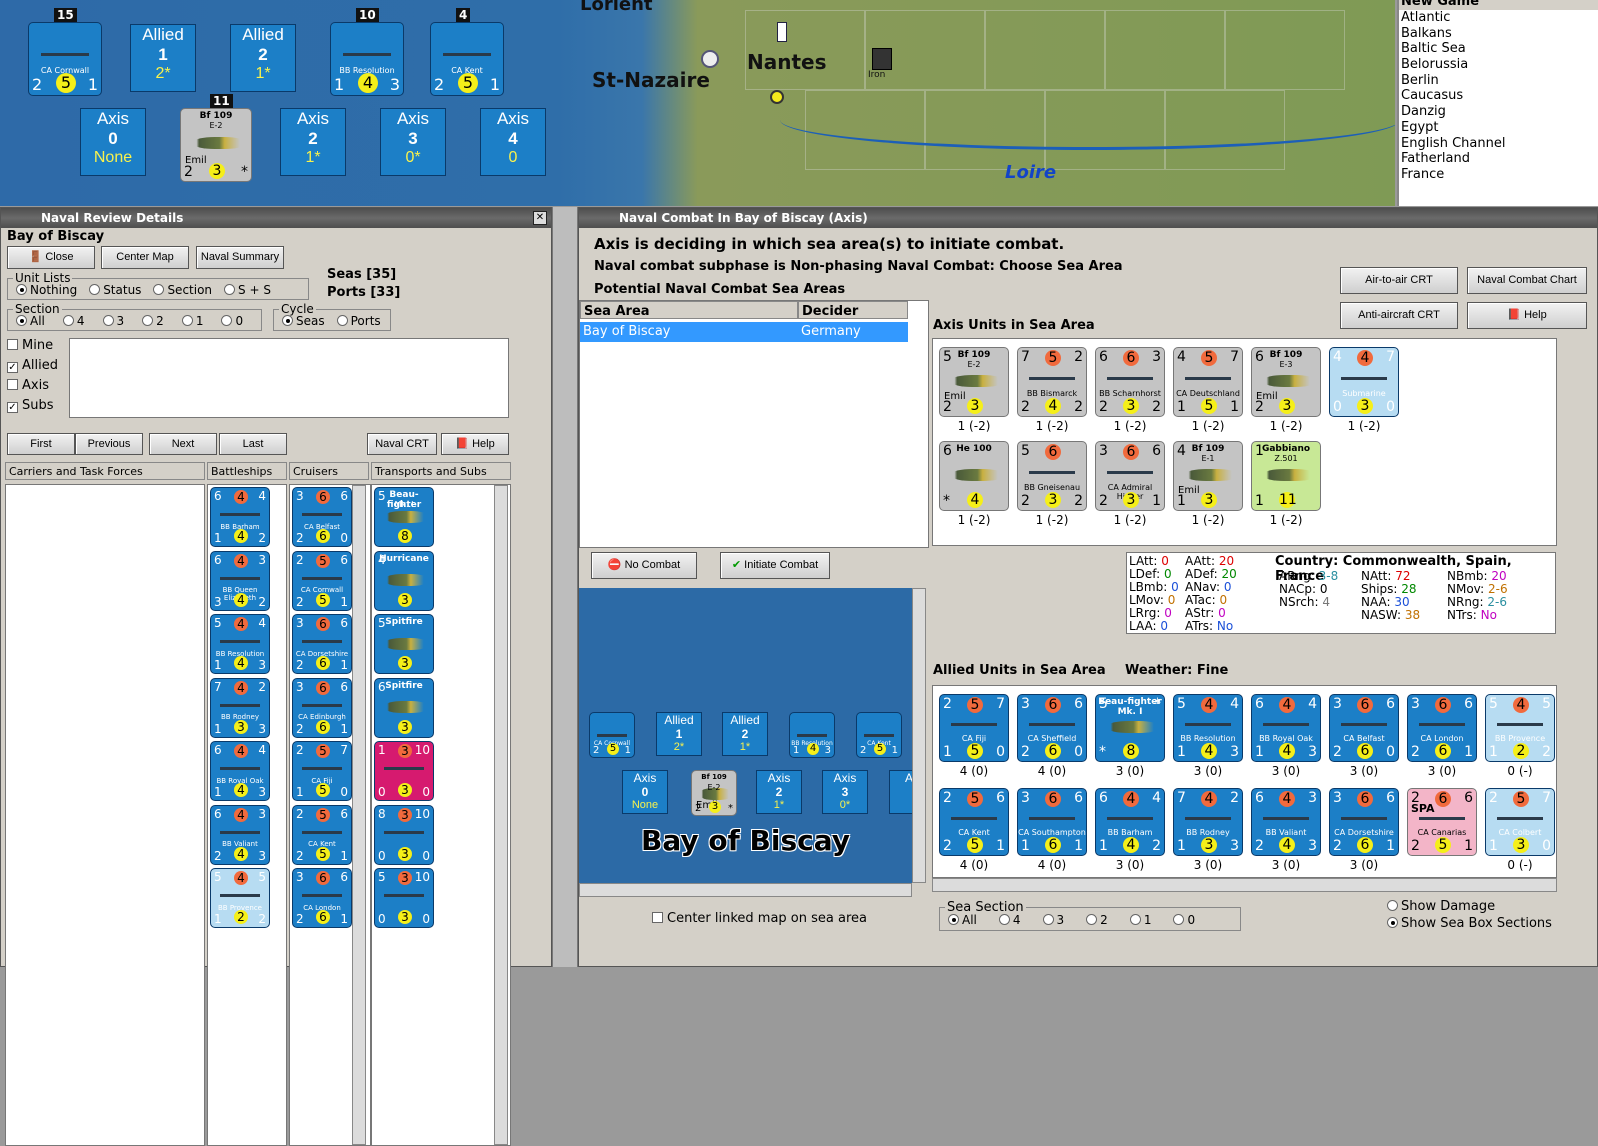 The height and width of the screenshot is (1146, 1598). What do you see at coordinates (1498, 65) in the screenshot?
I see `game-list-item: Belorussia` at bounding box center [1498, 65].